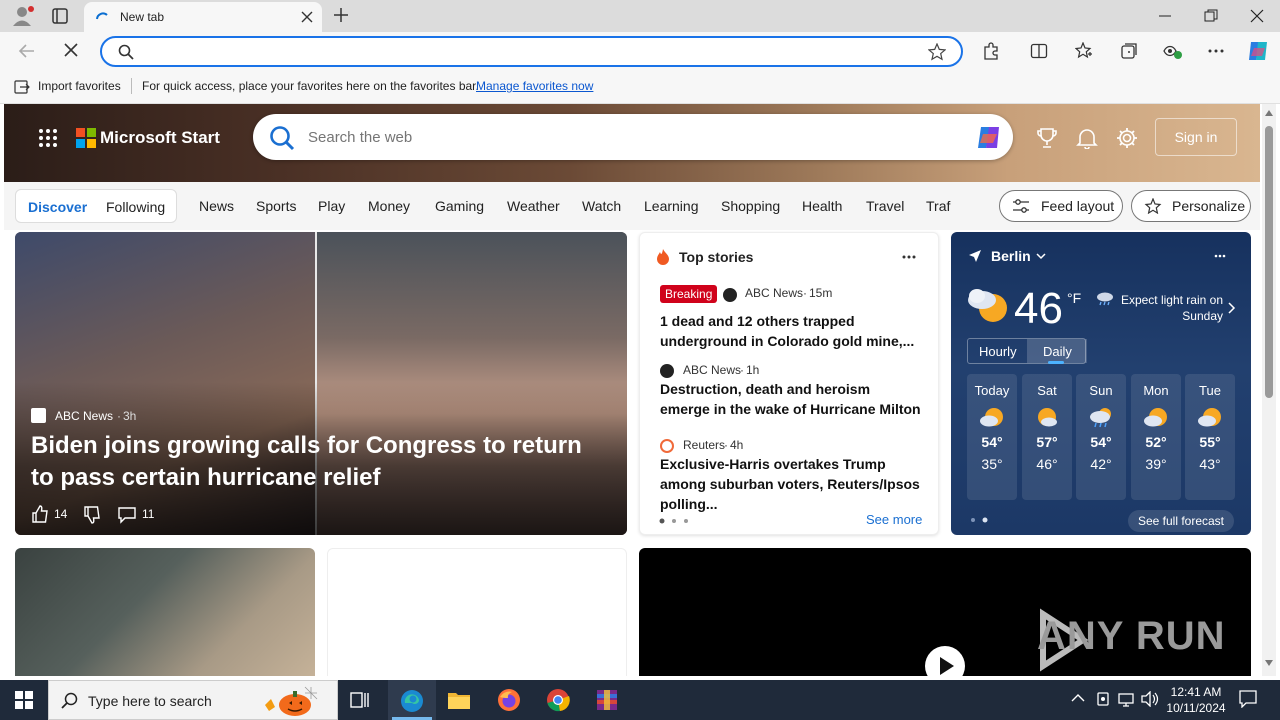  I want to click on restore-icon, so click(1211, 16).